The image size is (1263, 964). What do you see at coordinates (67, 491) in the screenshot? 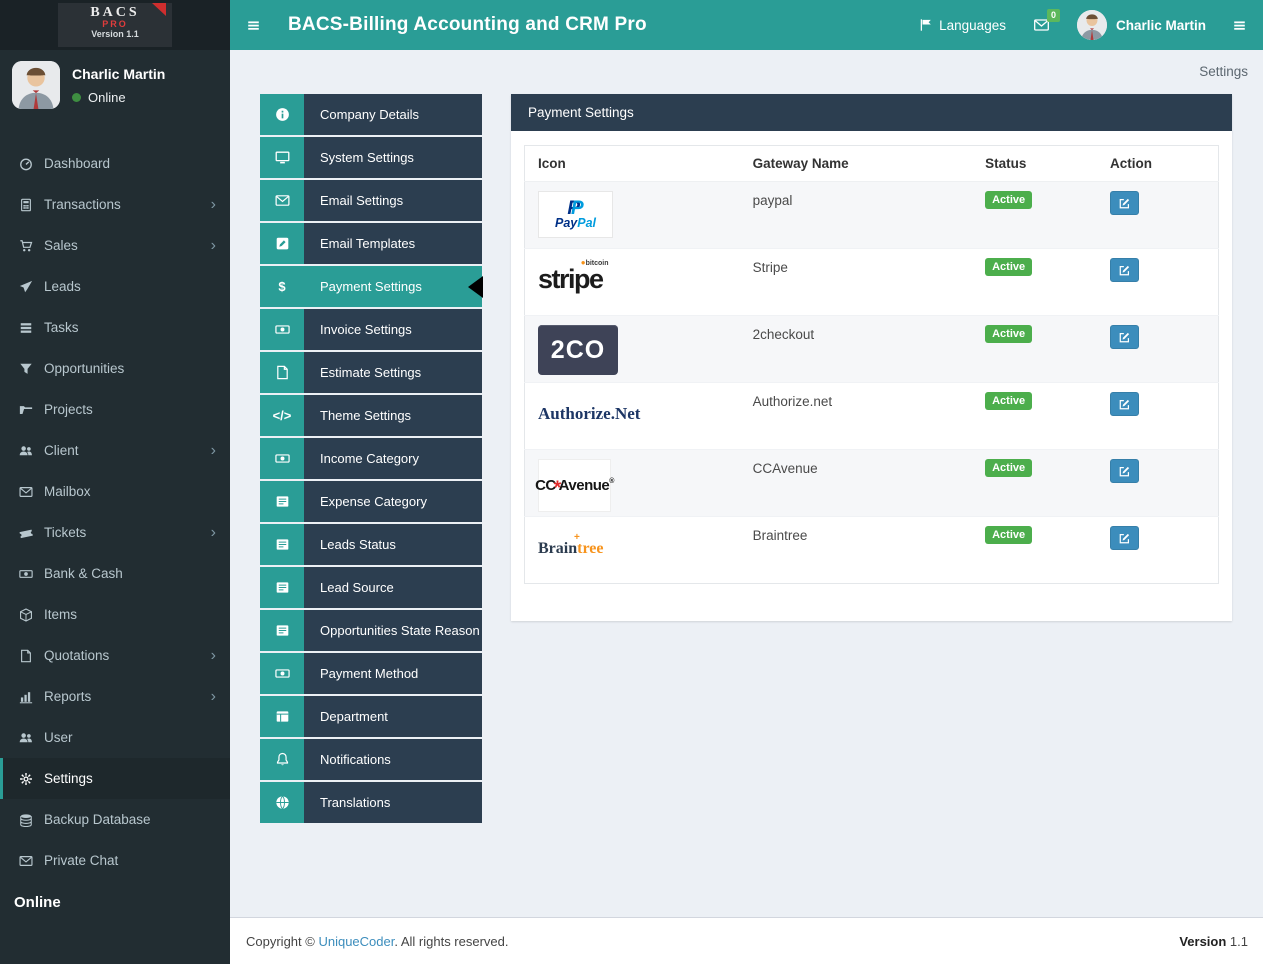
I see `sidebar-item-label: Mailbox` at bounding box center [67, 491].